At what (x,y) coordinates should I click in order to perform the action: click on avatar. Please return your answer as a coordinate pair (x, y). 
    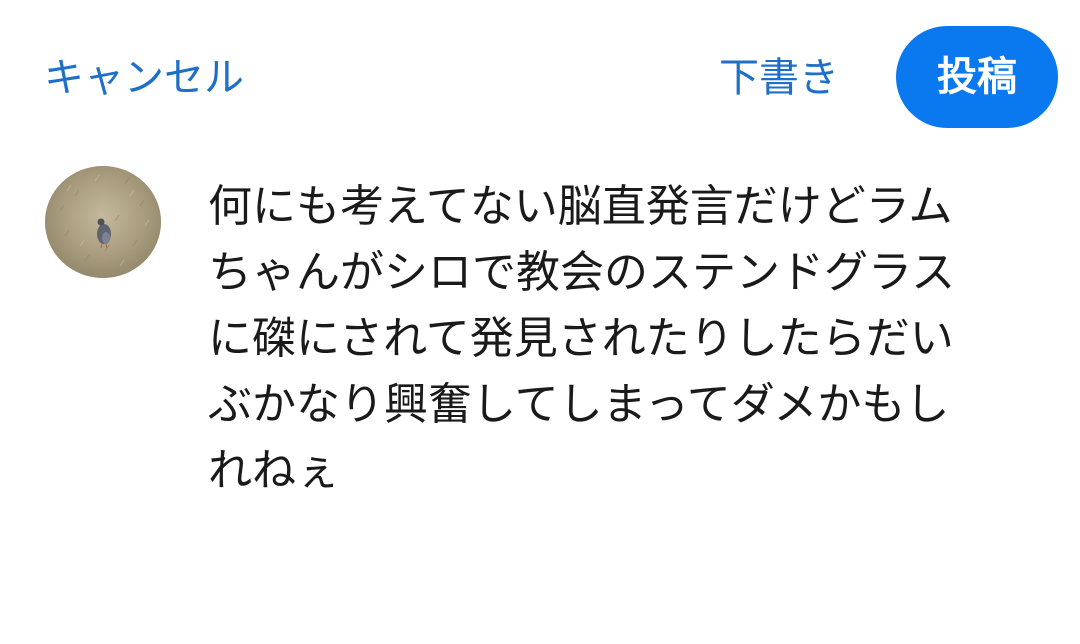
    Looking at the image, I should click on (103, 222).